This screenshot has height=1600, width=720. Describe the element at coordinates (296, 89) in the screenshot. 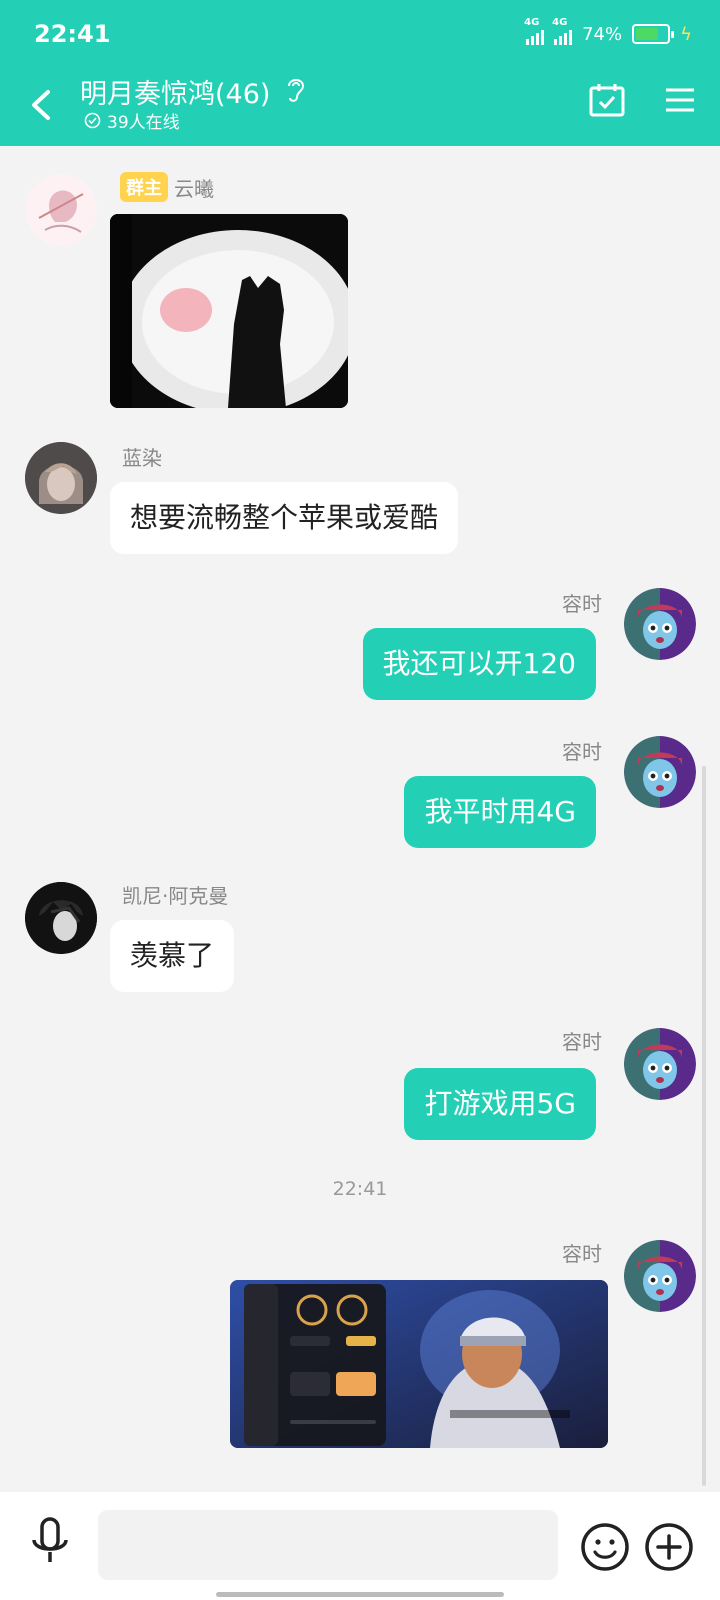

I see `ear-icon` at that location.